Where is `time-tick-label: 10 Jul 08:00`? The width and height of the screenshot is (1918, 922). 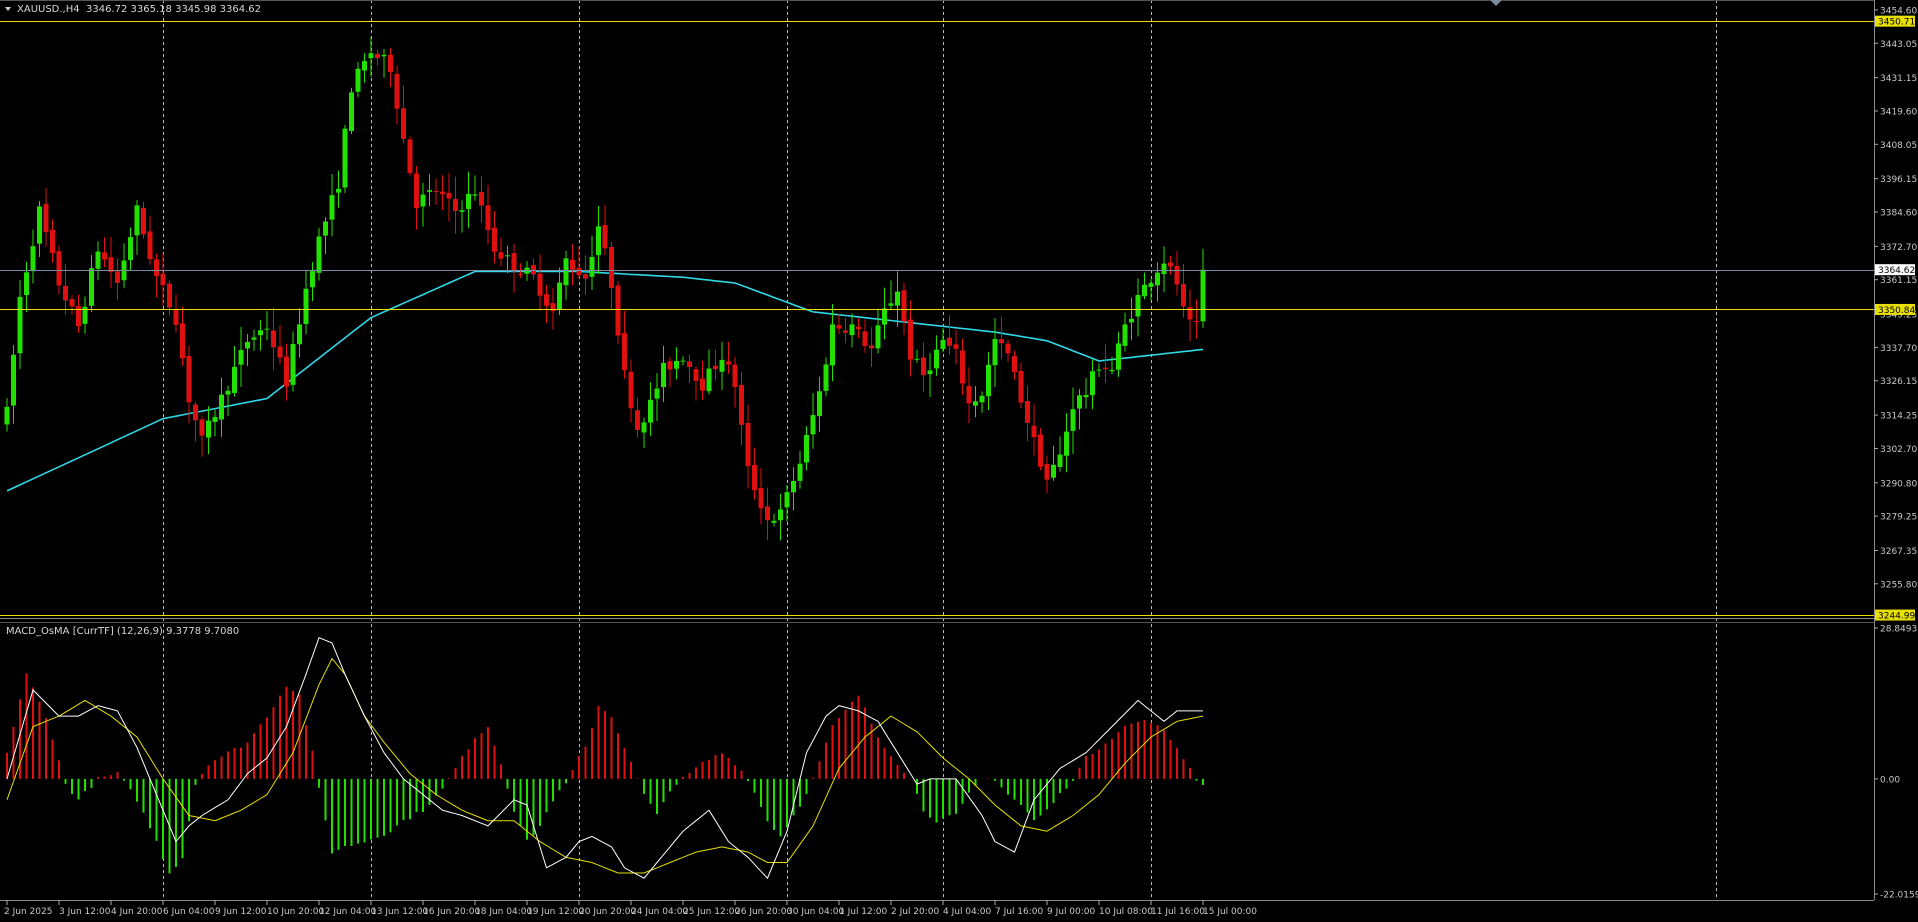 time-tick-label: 10 Jul 08:00 is located at coordinates (1126, 912).